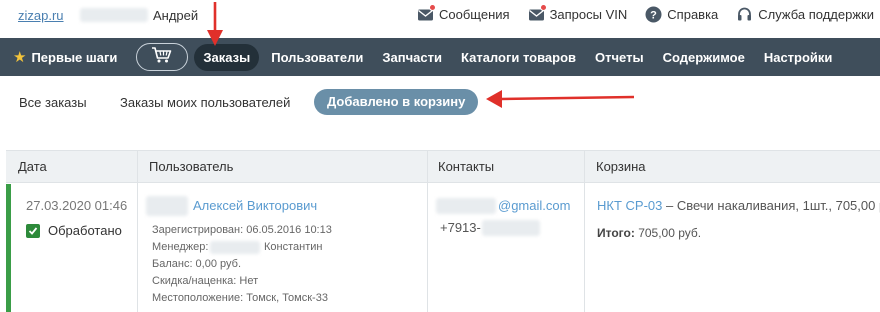  I want to click on nav-parts: Запчасти, so click(412, 57).